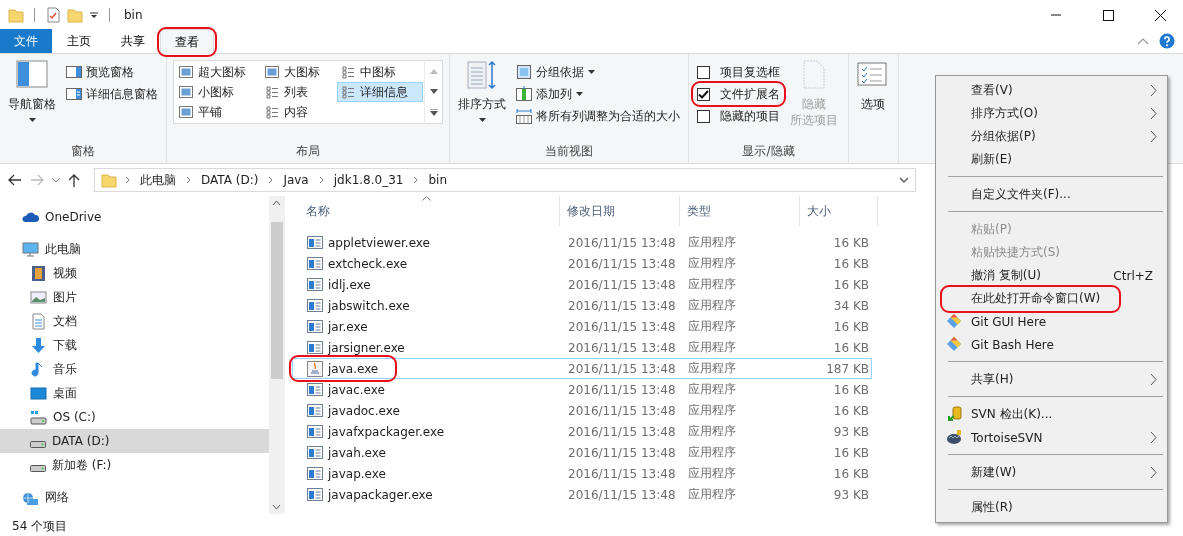 This screenshot has height=536, width=1183. I want to click on file-row: java.exe 2016/11/15 13:48 应用程序 187 KB, so click(582, 368).